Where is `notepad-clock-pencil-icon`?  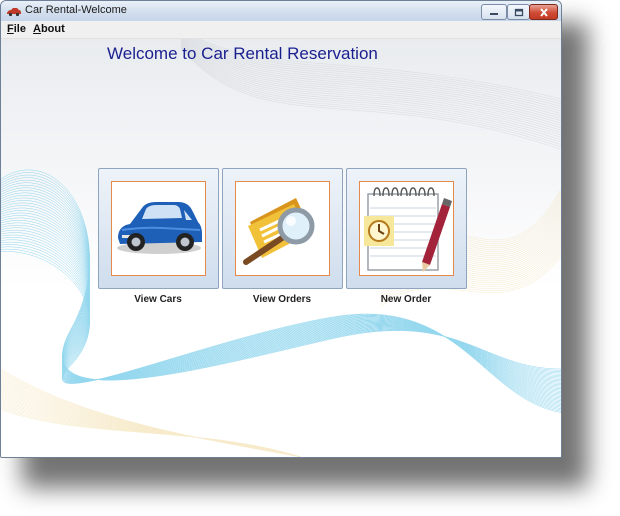
notepad-clock-pencil-icon is located at coordinates (408, 229).